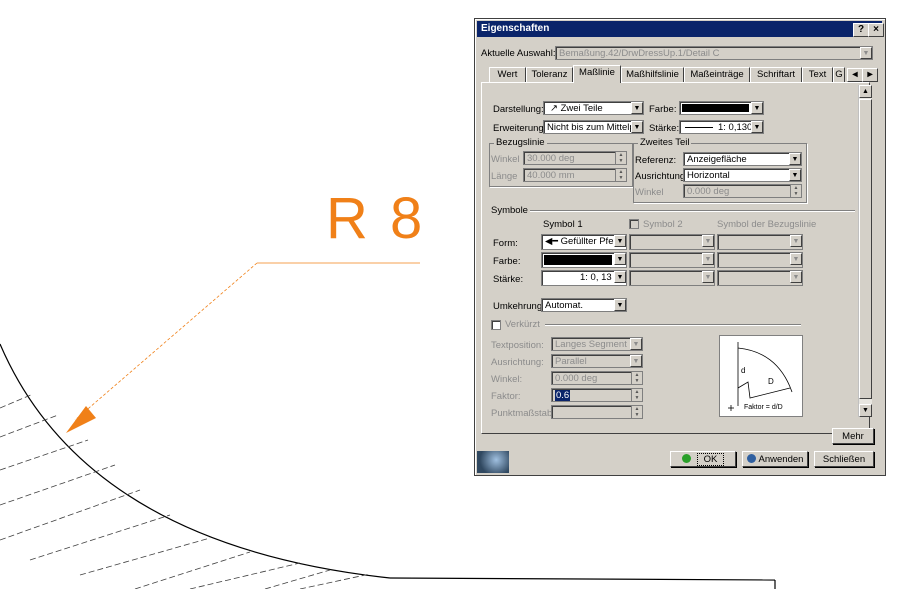 This screenshot has width=918, height=589. I want to click on erweiterung-combo: Nicht bis zum Mittelpunkt ▼, so click(593, 127).